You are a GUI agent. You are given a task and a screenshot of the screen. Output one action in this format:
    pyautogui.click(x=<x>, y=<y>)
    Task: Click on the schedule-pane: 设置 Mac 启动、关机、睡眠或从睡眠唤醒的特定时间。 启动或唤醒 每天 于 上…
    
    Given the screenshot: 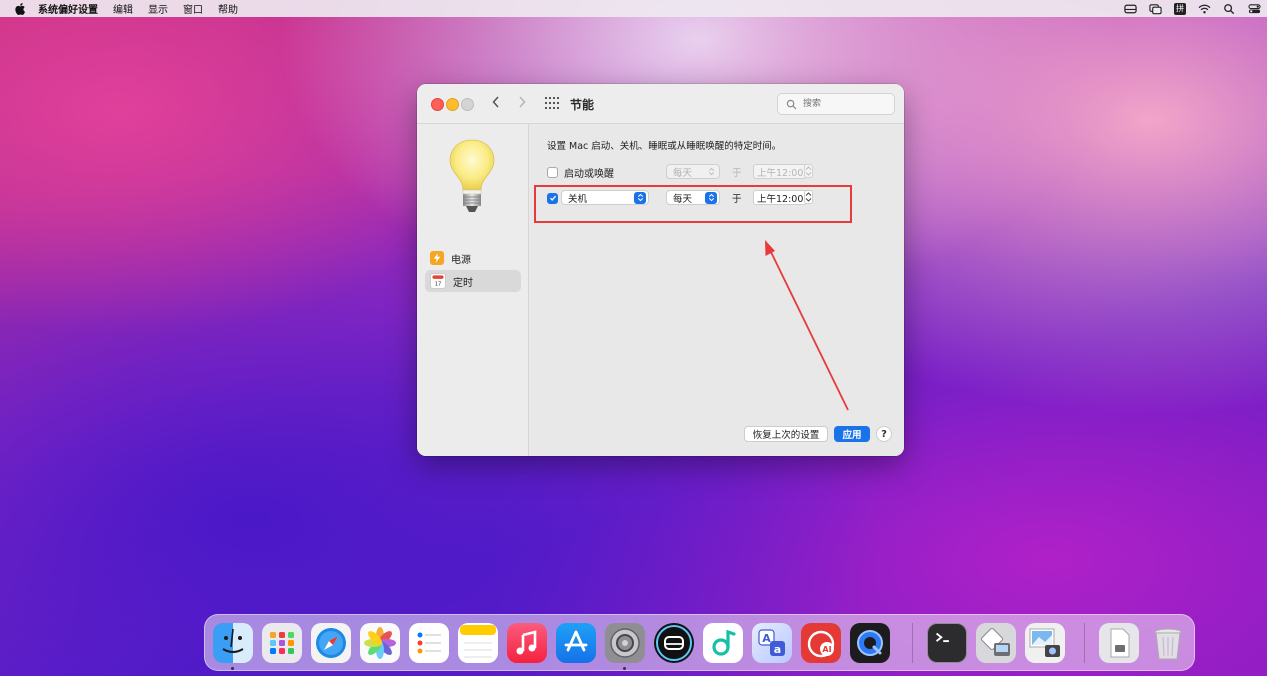 What is the action you would take?
    pyautogui.click(x=716, y=290)
    